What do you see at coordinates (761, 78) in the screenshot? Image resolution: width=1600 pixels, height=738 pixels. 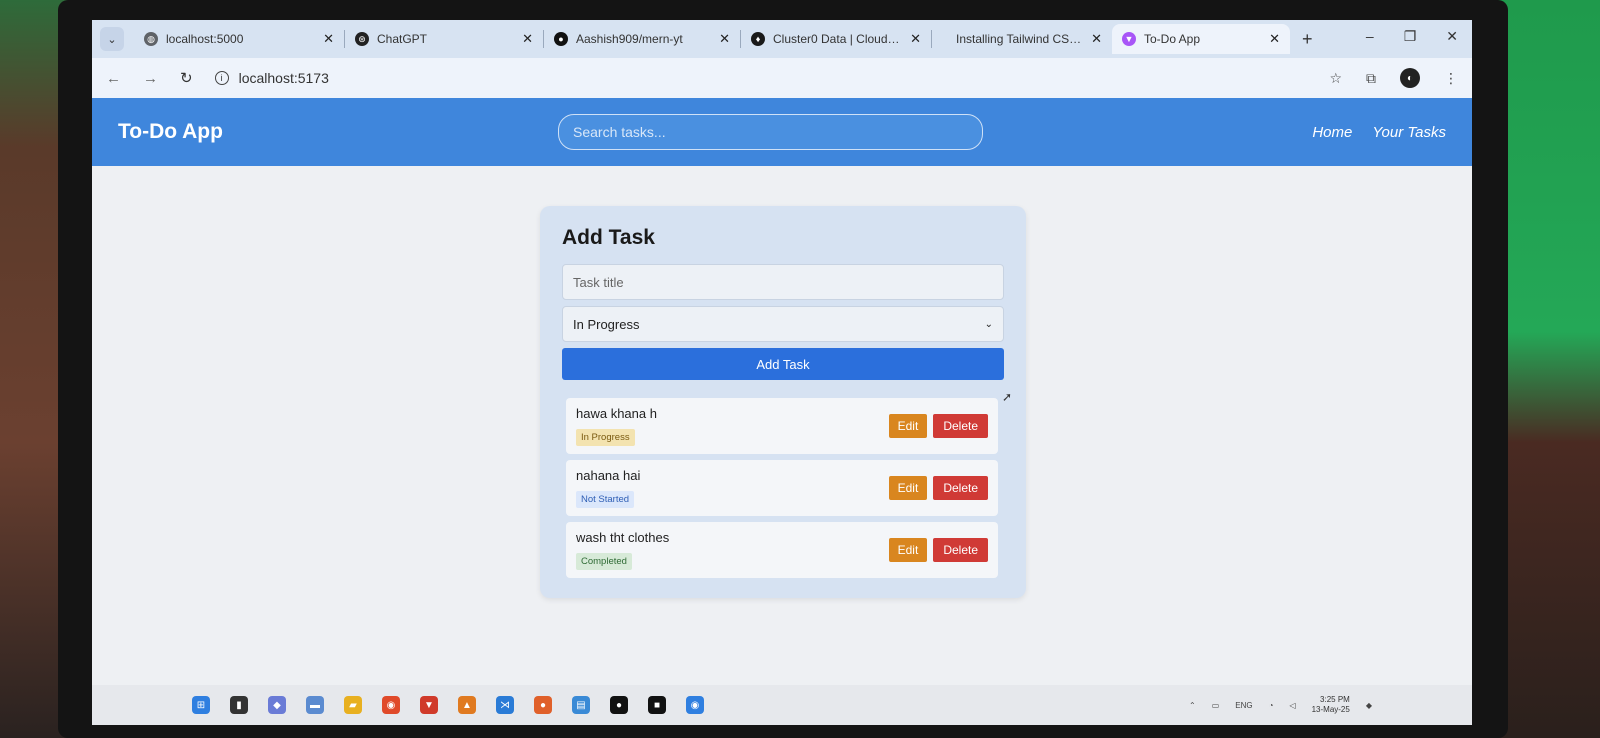 I see `address-bar: i localhost:5173` at bounding box center [761, 78].